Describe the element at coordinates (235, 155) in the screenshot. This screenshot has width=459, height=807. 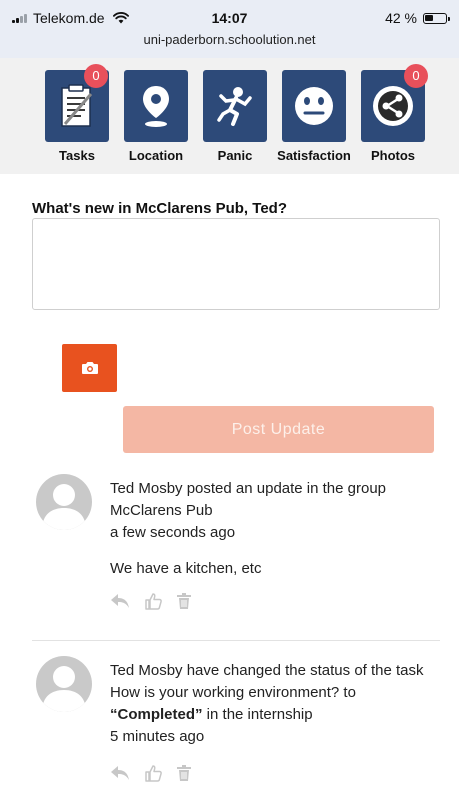
I see `nav-label-panic: Panic` at that location.